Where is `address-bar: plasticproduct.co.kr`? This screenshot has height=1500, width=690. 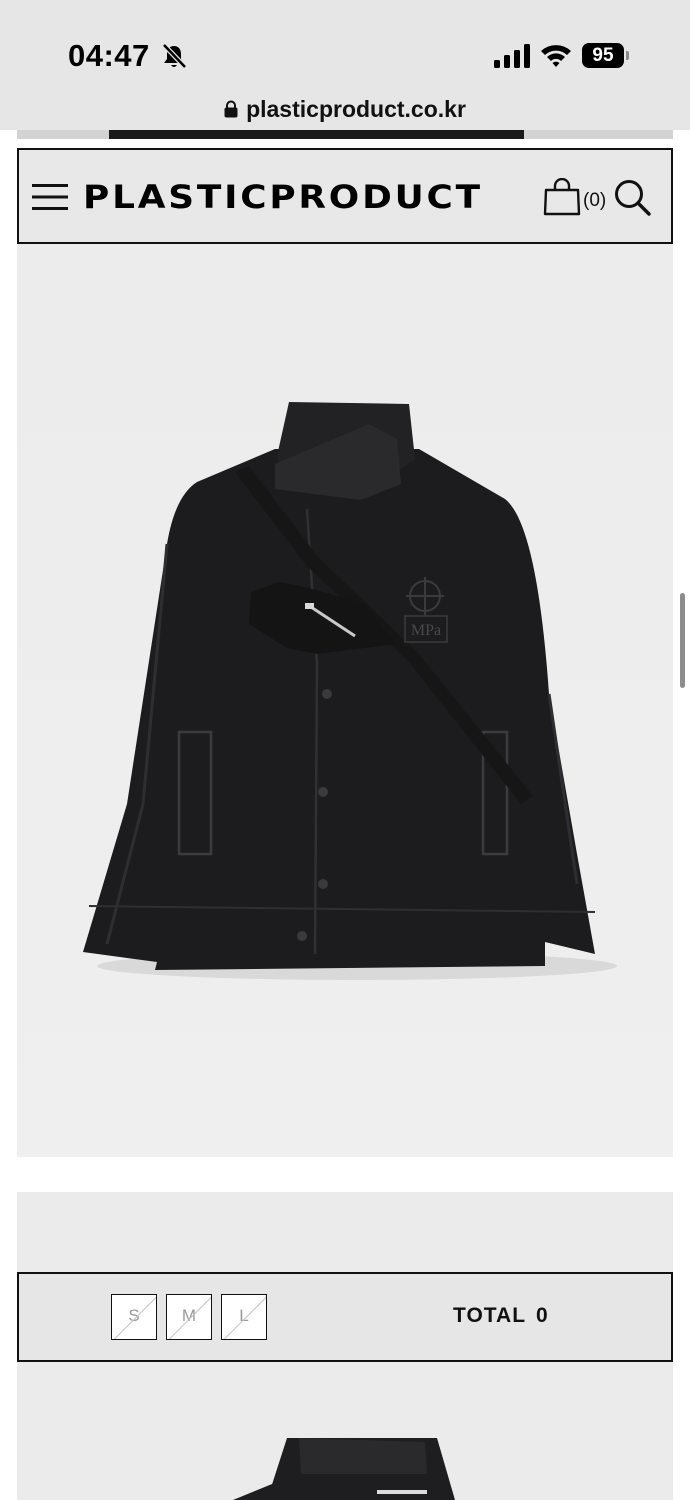
address-bar: plasticproduct.co.kr is located at coordinates (345, 109).